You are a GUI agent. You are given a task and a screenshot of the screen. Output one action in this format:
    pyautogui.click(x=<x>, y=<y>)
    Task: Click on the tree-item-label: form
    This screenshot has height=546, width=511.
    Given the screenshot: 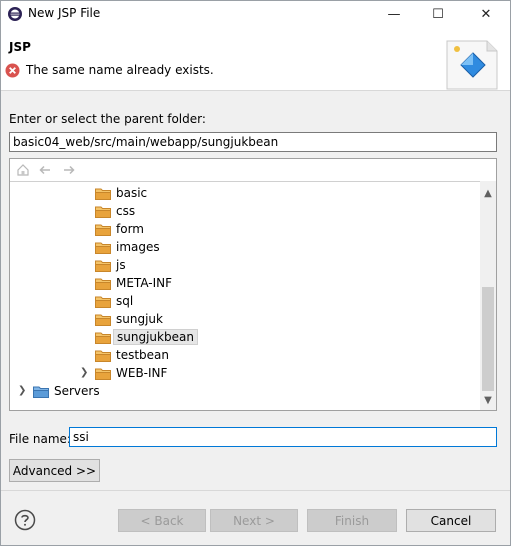 What is the action you would take?
    pyautogui.click(x=130, y=229)
    